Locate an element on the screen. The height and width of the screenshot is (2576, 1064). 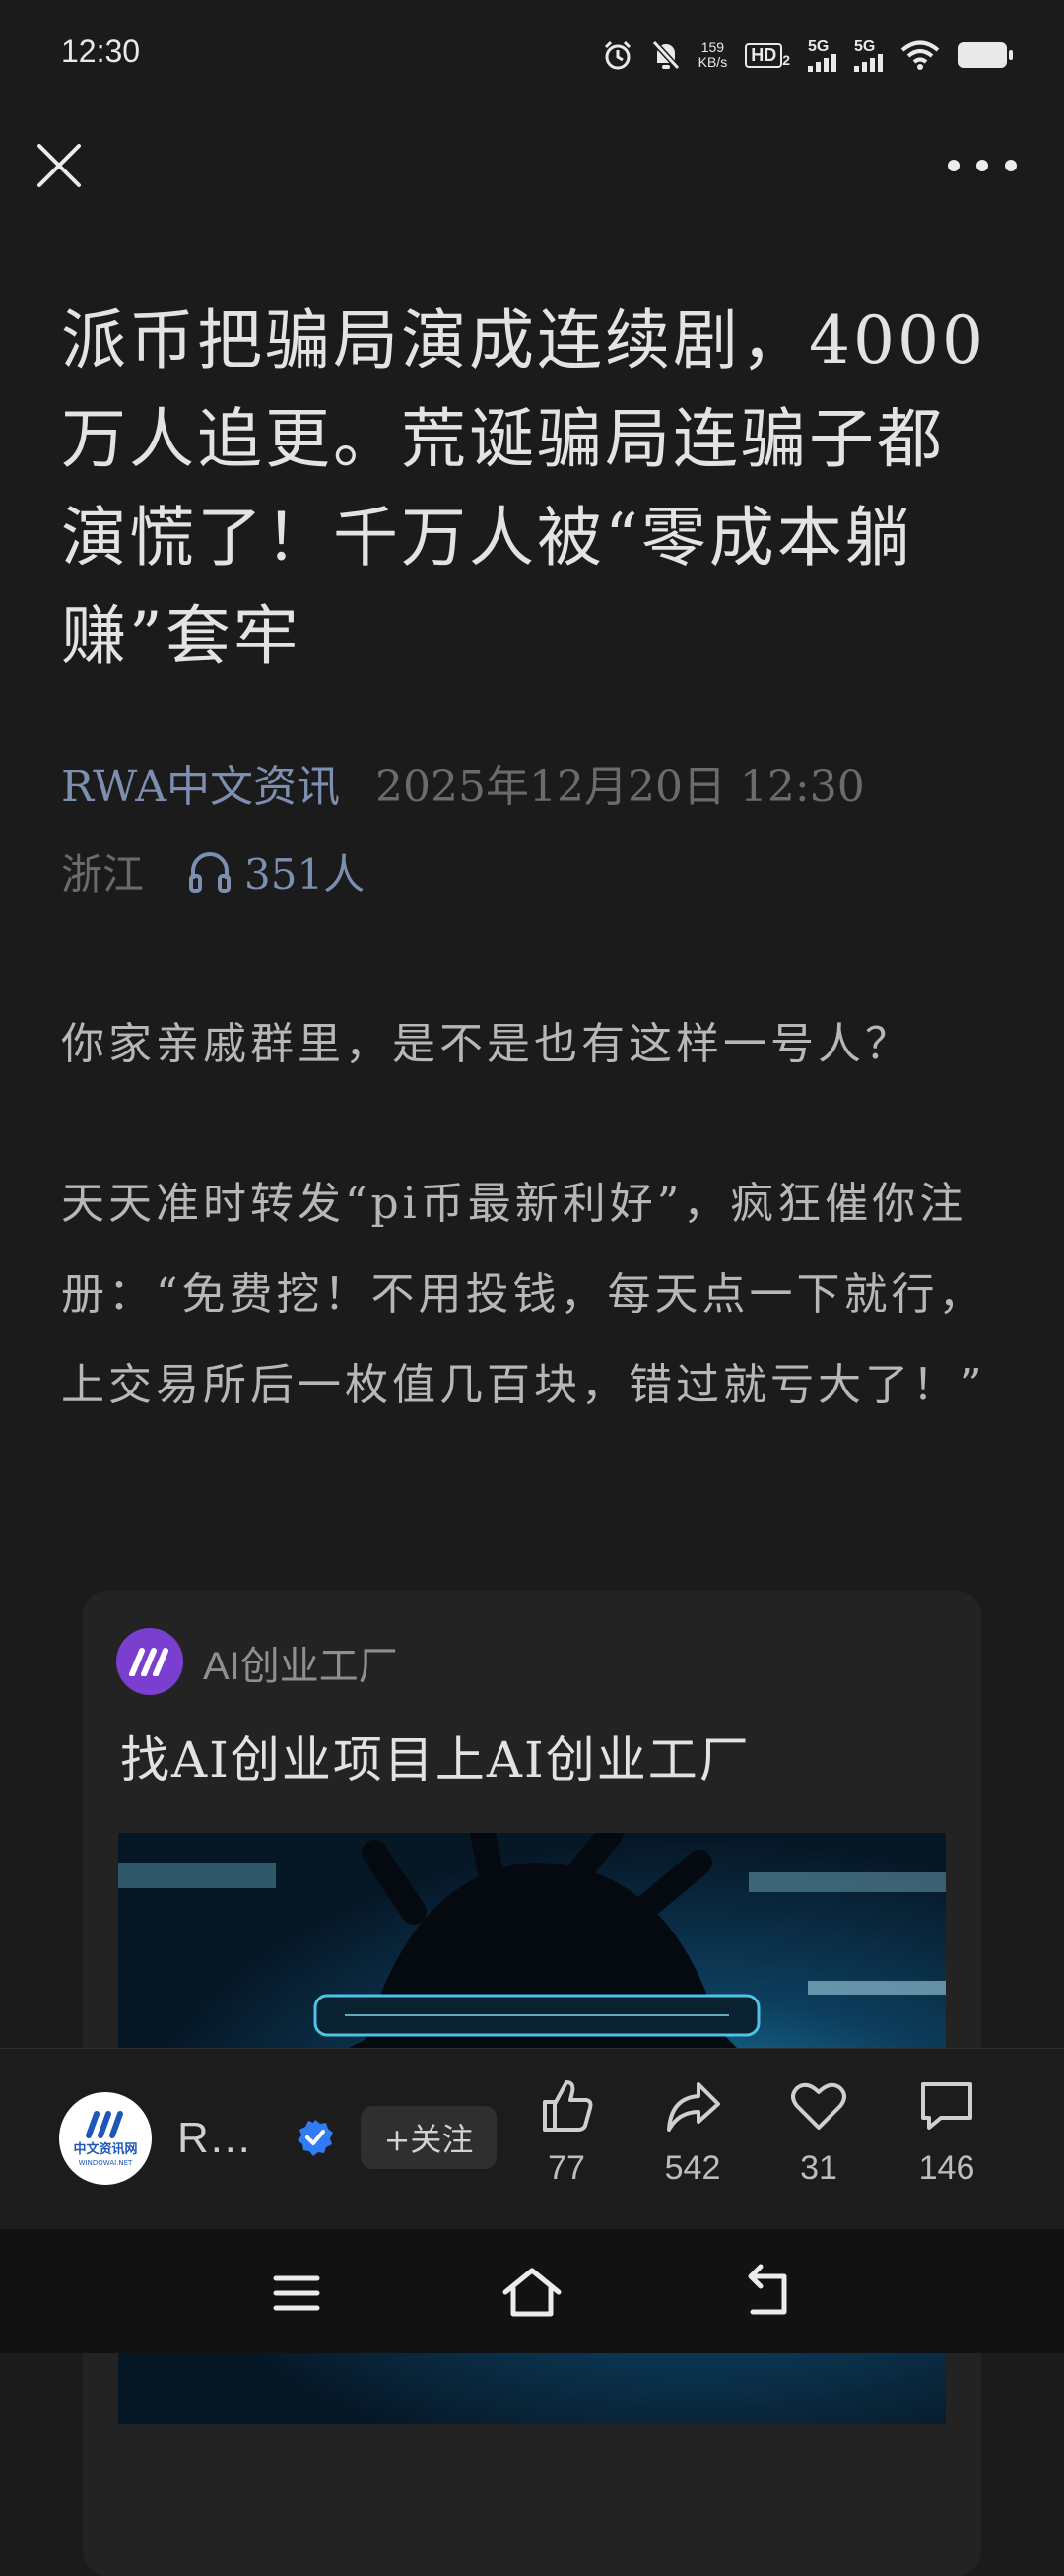
close-icon is located at coordinates (59, 165).